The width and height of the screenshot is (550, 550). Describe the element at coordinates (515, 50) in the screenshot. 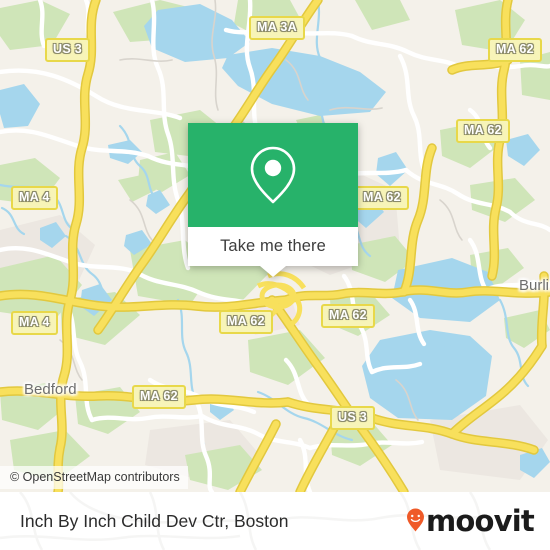

I see `road-shield-ma-62-northeast: MA 62` at that location.